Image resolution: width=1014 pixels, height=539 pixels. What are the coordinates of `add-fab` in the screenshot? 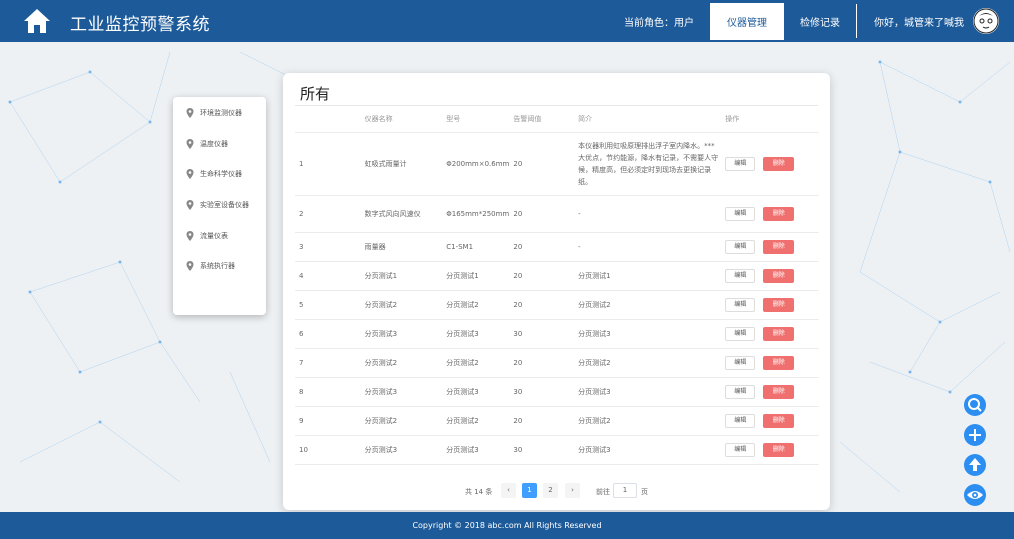 It's located at (975, 435).